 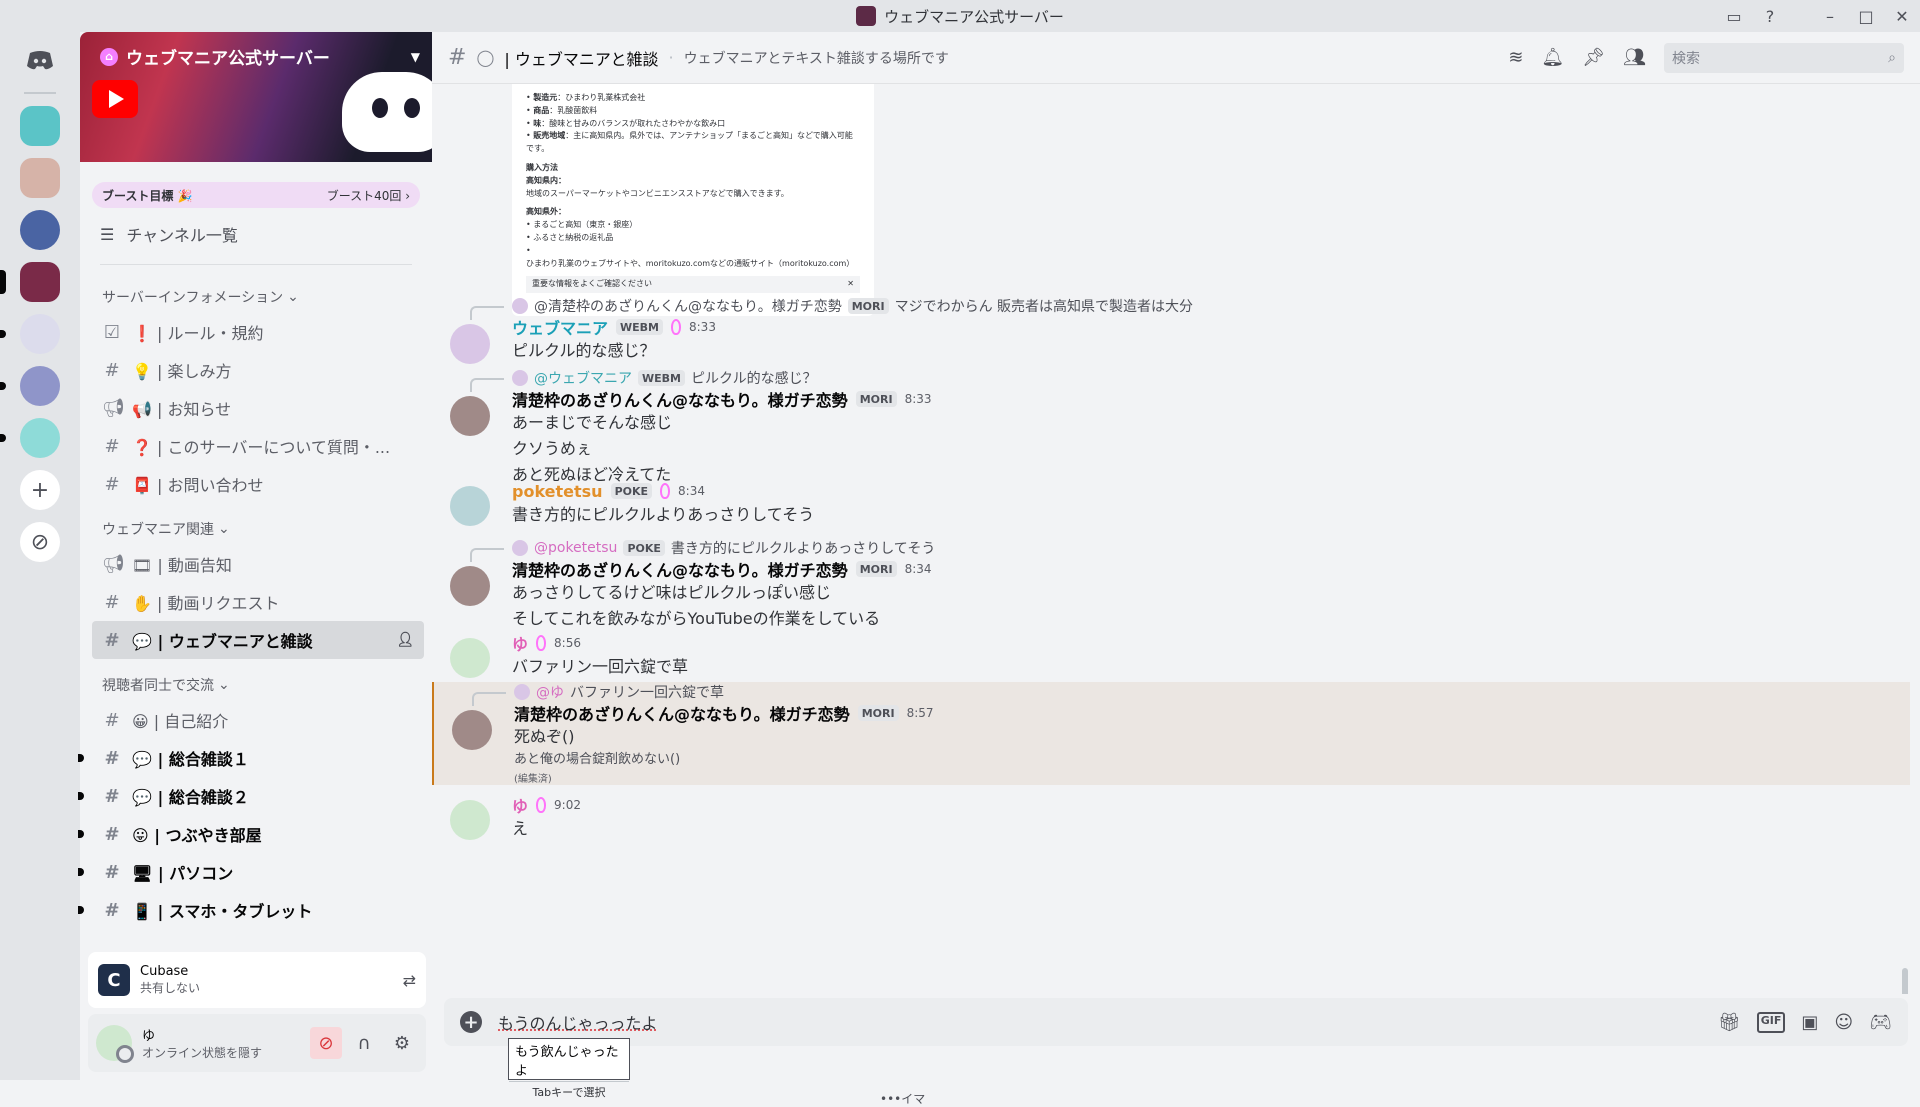 What do you see at coordinates (260, 56) in the screenshot?
I see `server-name: ⌂ ウェブマニア公式サーバー ▼` at bounding box center [260, 56].